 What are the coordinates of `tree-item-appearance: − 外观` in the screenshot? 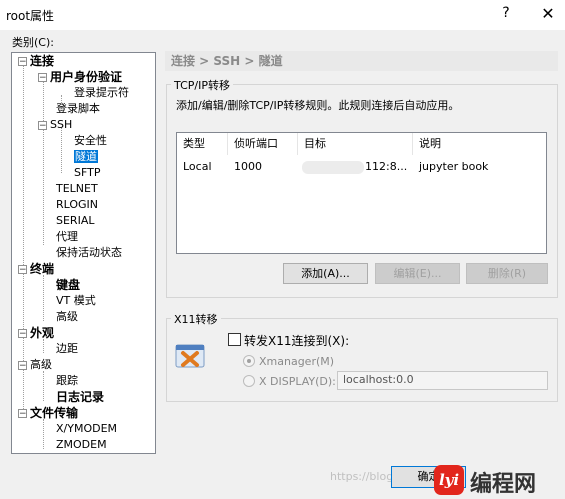 It's located at (36, 333).